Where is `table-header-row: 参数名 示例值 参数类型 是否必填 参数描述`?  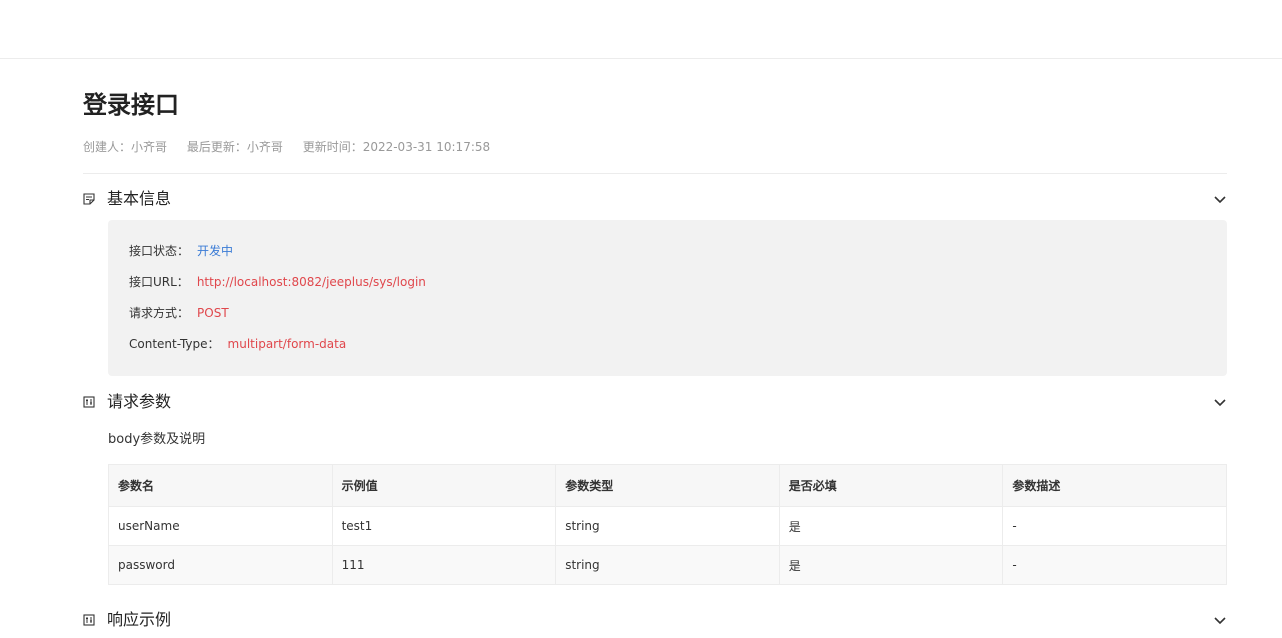
table-header-row: 参数名 示例值 参数类型 是否必填 参数描述 is located at coordinates (667, 485).